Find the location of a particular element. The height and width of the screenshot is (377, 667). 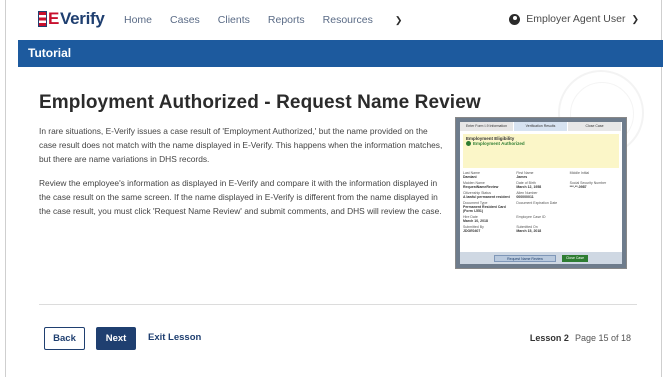

field: Middle Initial is located at coordinates (594, 175).